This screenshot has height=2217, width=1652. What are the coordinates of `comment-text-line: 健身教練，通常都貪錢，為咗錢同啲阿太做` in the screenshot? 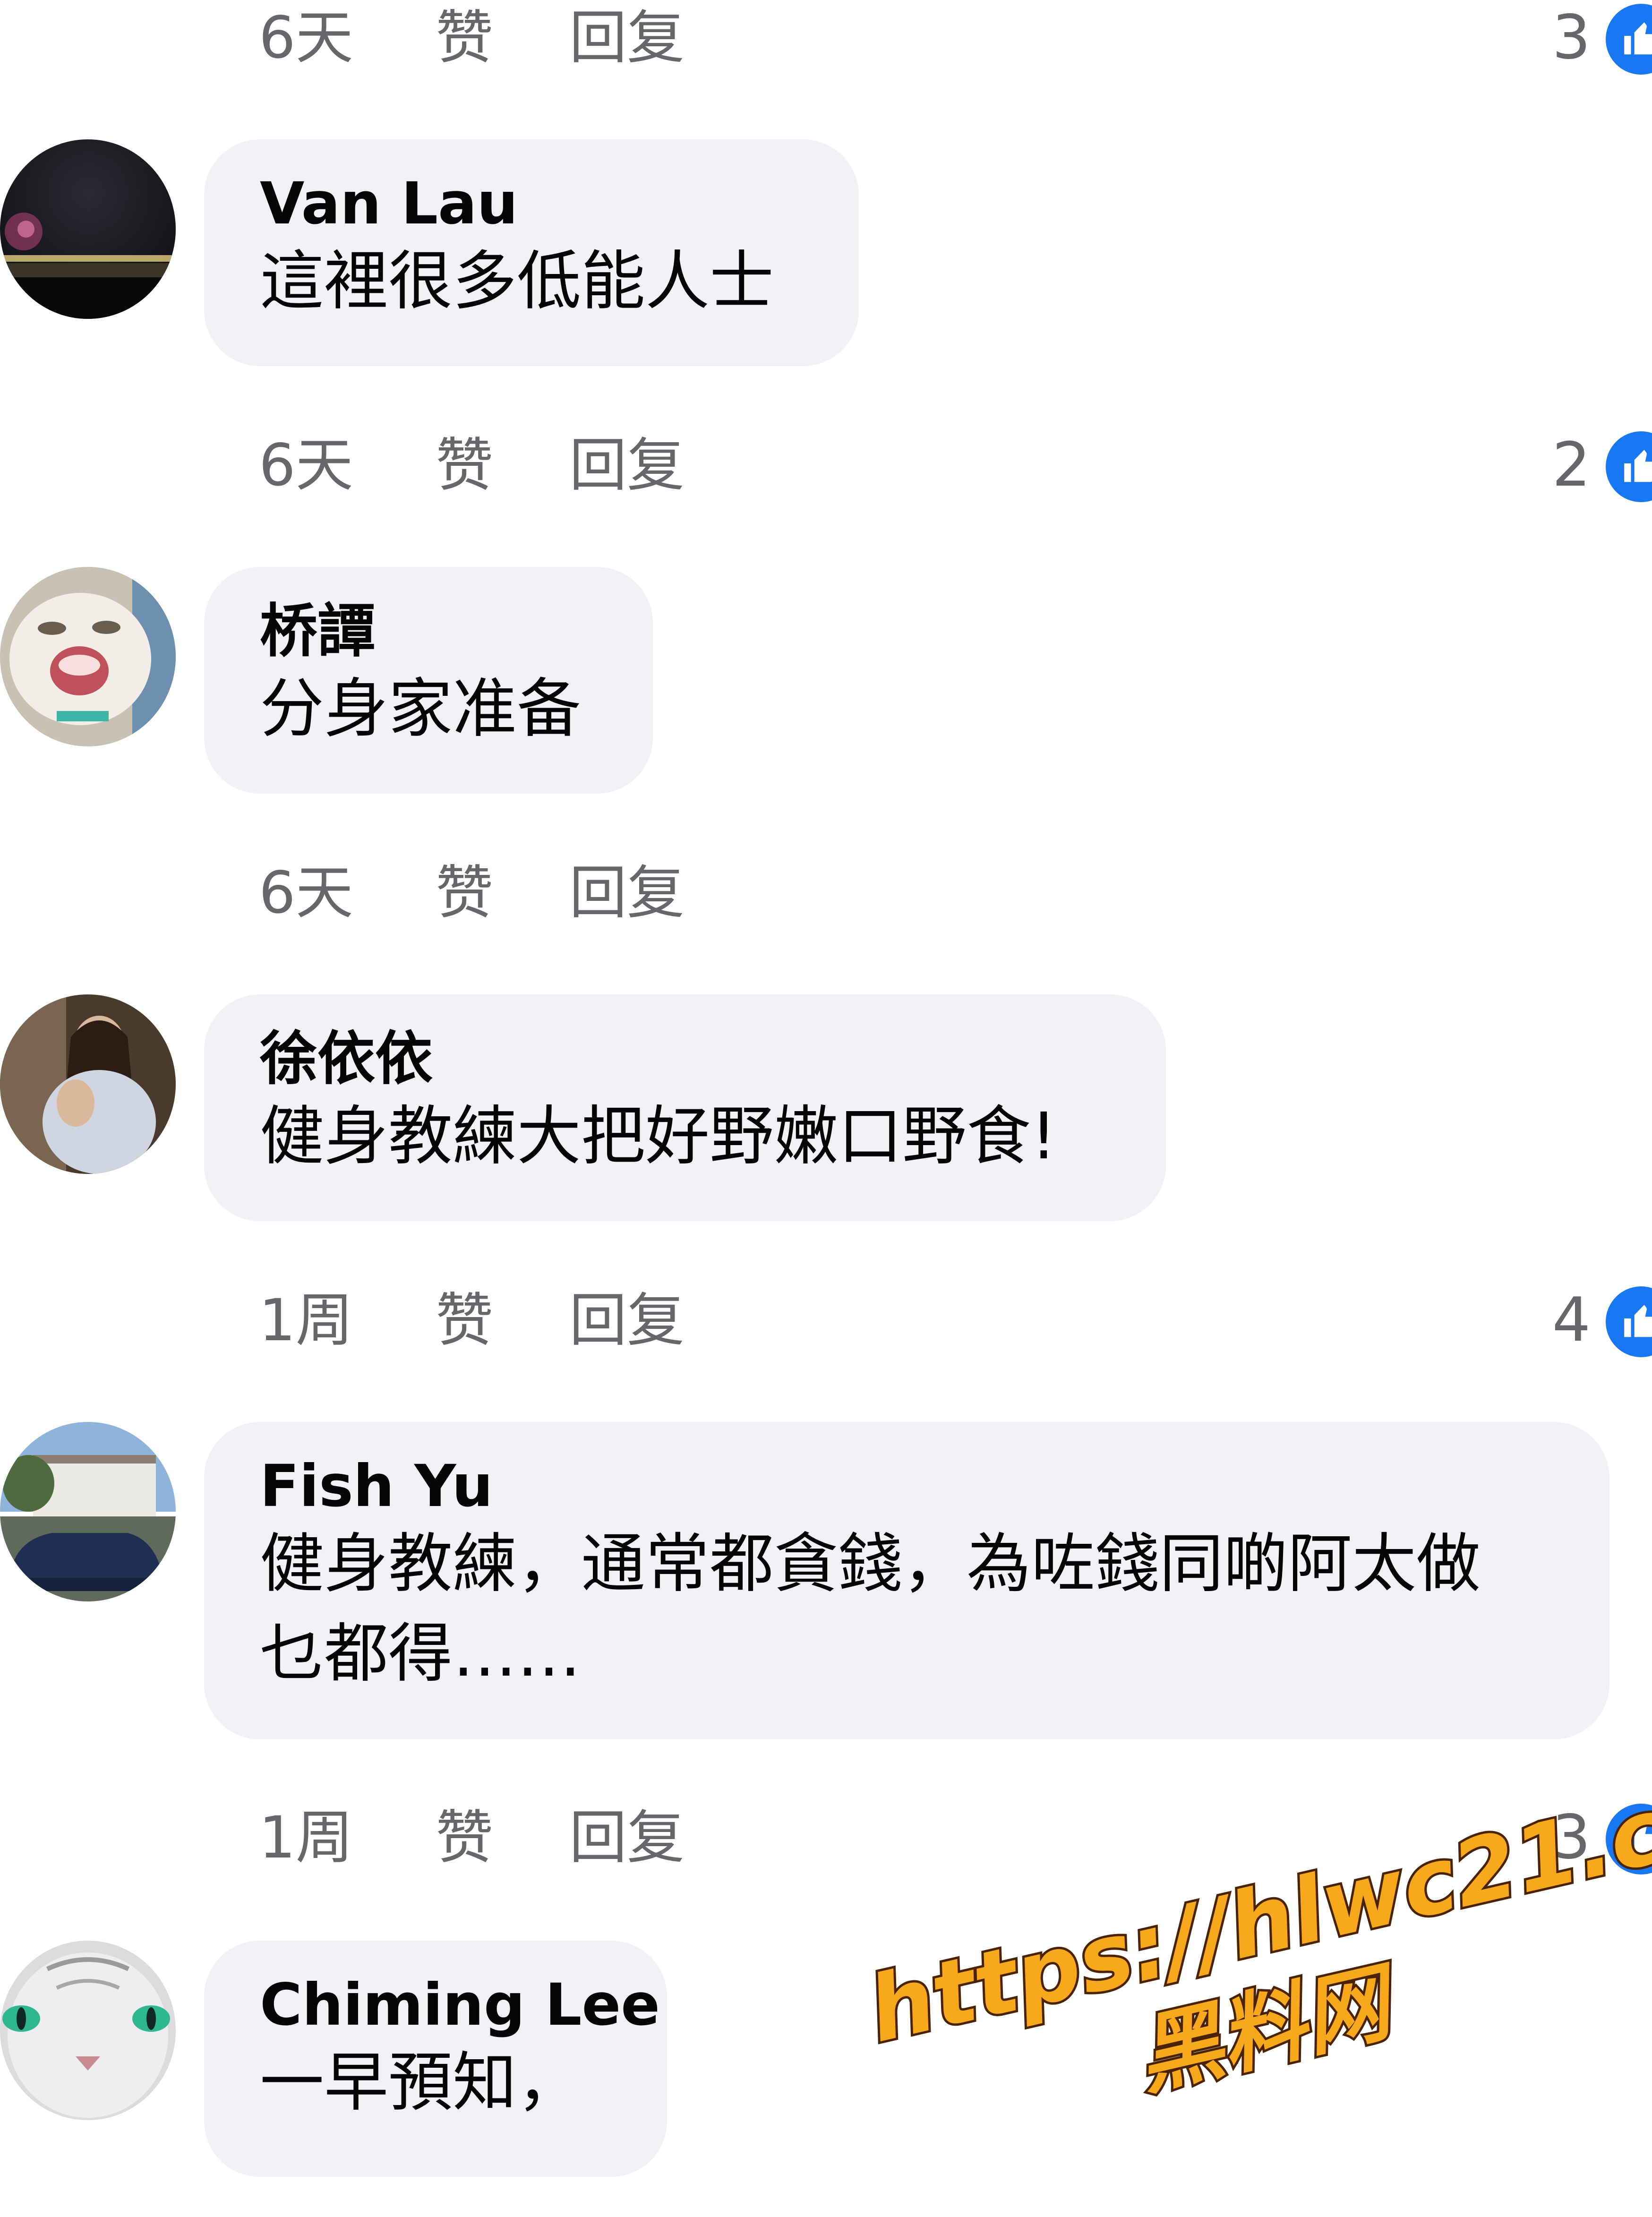 It's located at (871, 1564).